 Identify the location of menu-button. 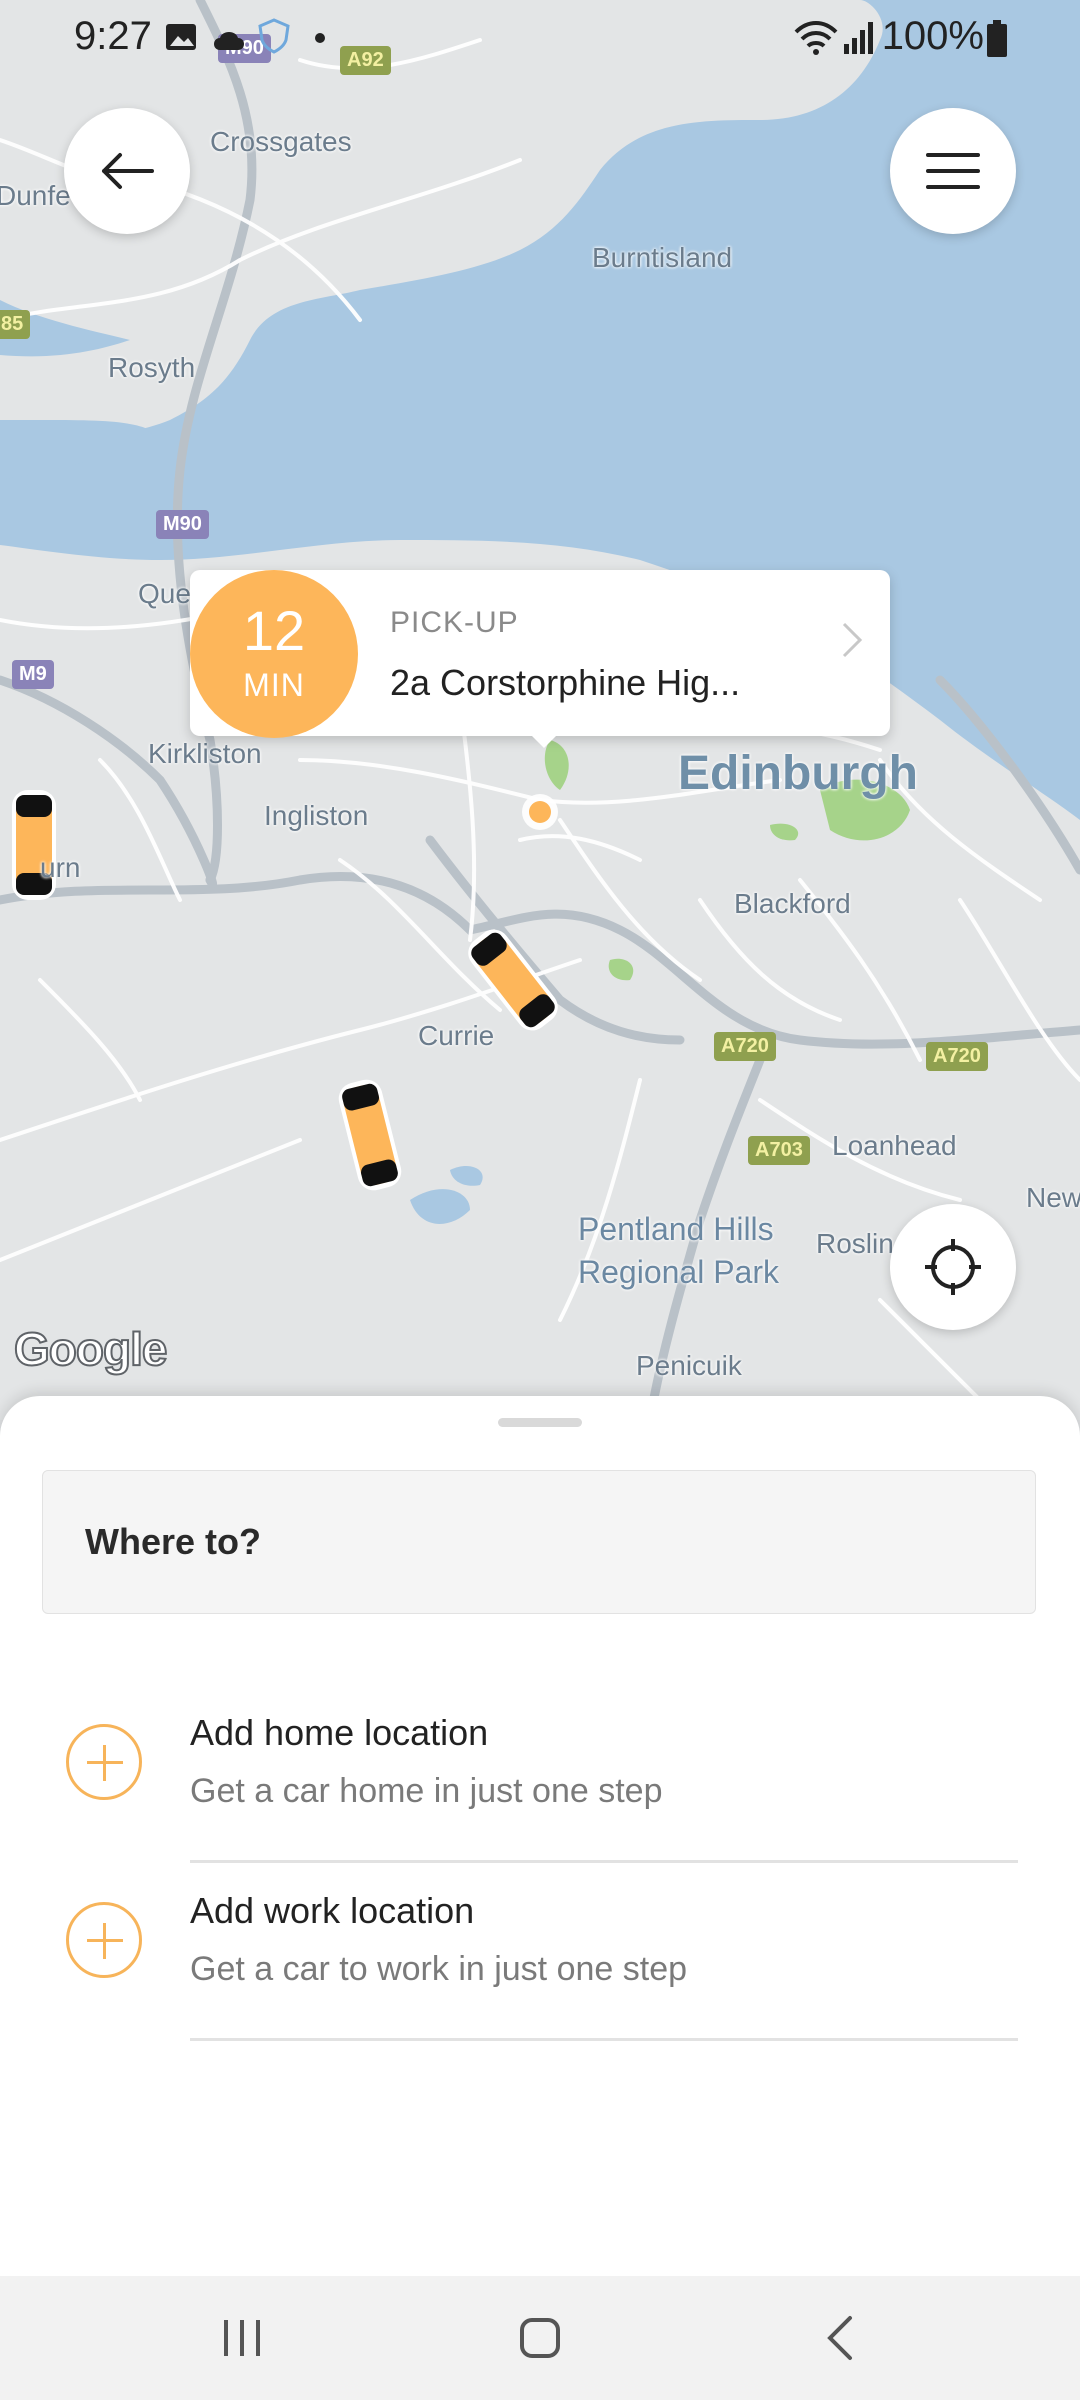
(953, 171).